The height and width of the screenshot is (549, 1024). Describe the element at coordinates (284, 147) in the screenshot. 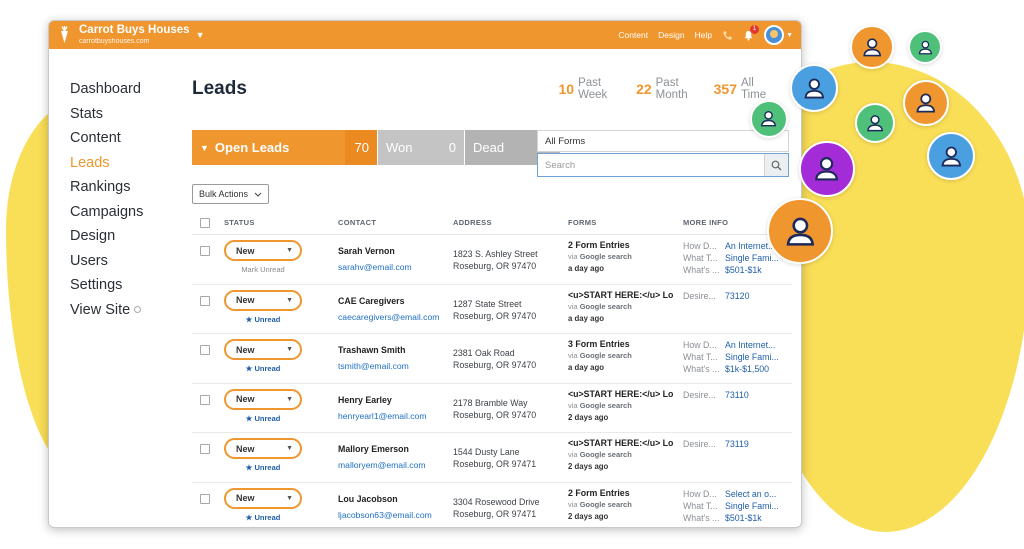

I see `tab-open-leads: ▼ Open Leads 70` at that location.